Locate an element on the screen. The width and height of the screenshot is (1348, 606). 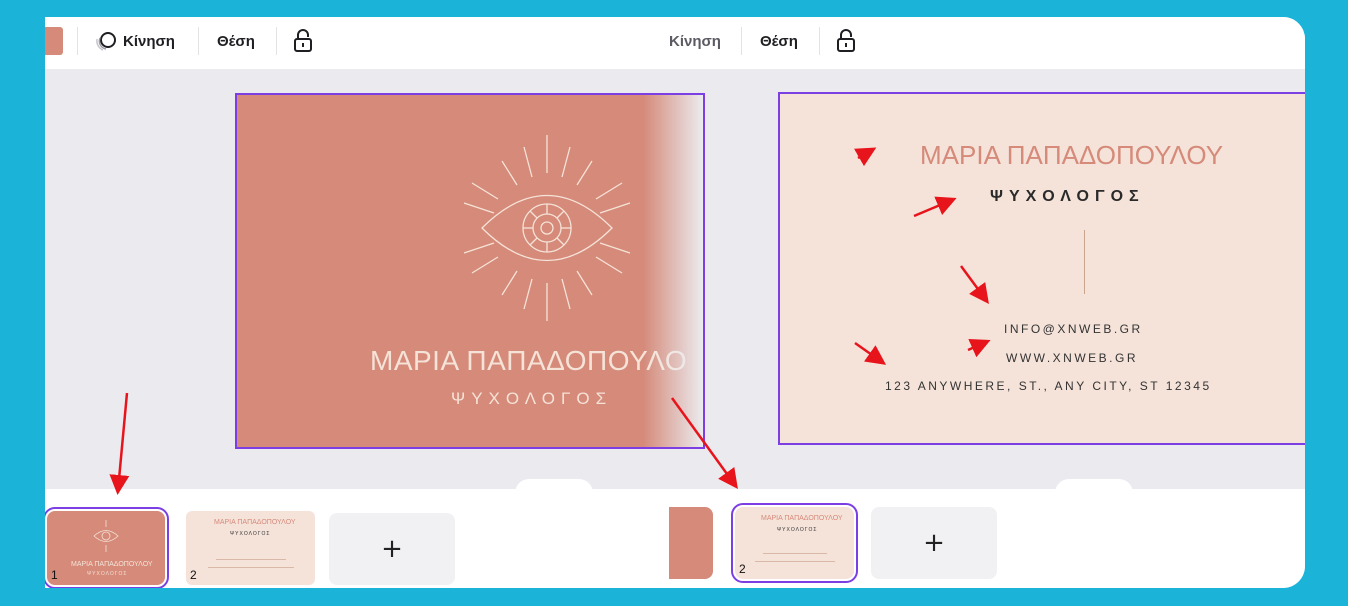
card-name: ΜΑΡΙΑ ΠΑΠΑΔΟΠΟΥΛΟ is located at coordinates (528, 361).